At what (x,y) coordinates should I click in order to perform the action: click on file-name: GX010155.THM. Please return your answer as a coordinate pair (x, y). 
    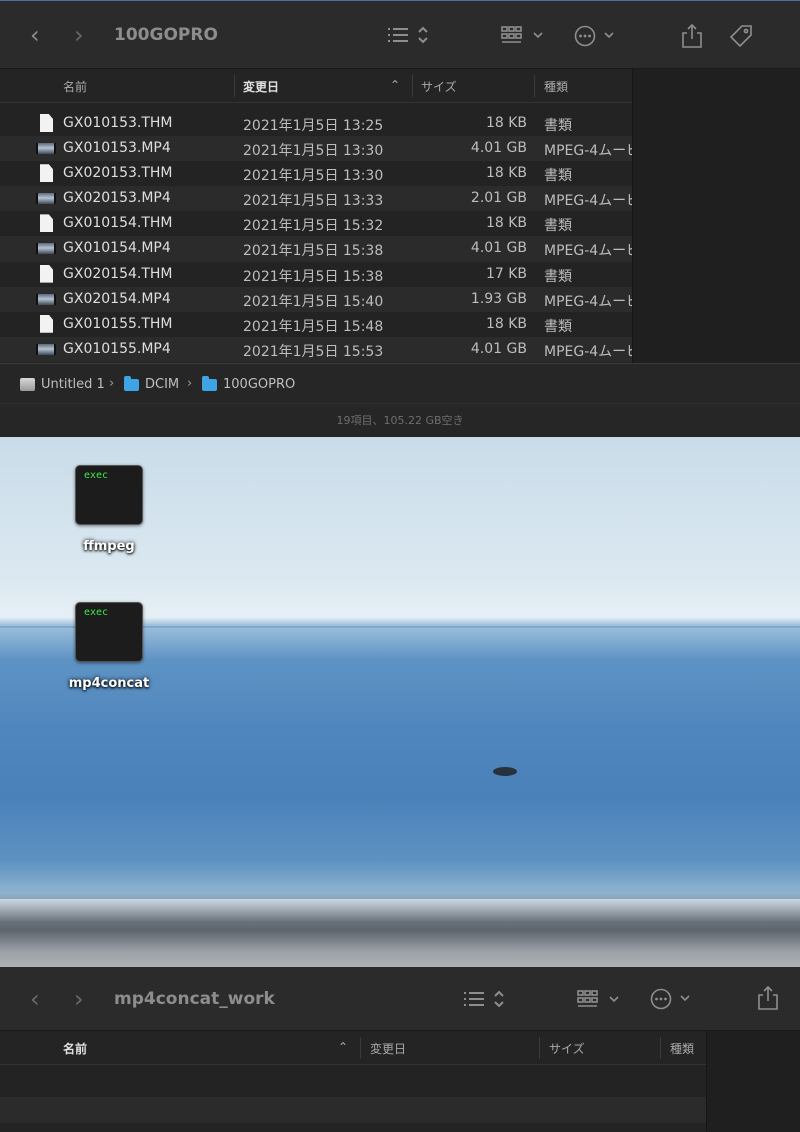
    Looking at the image, I should click on (118, 323).